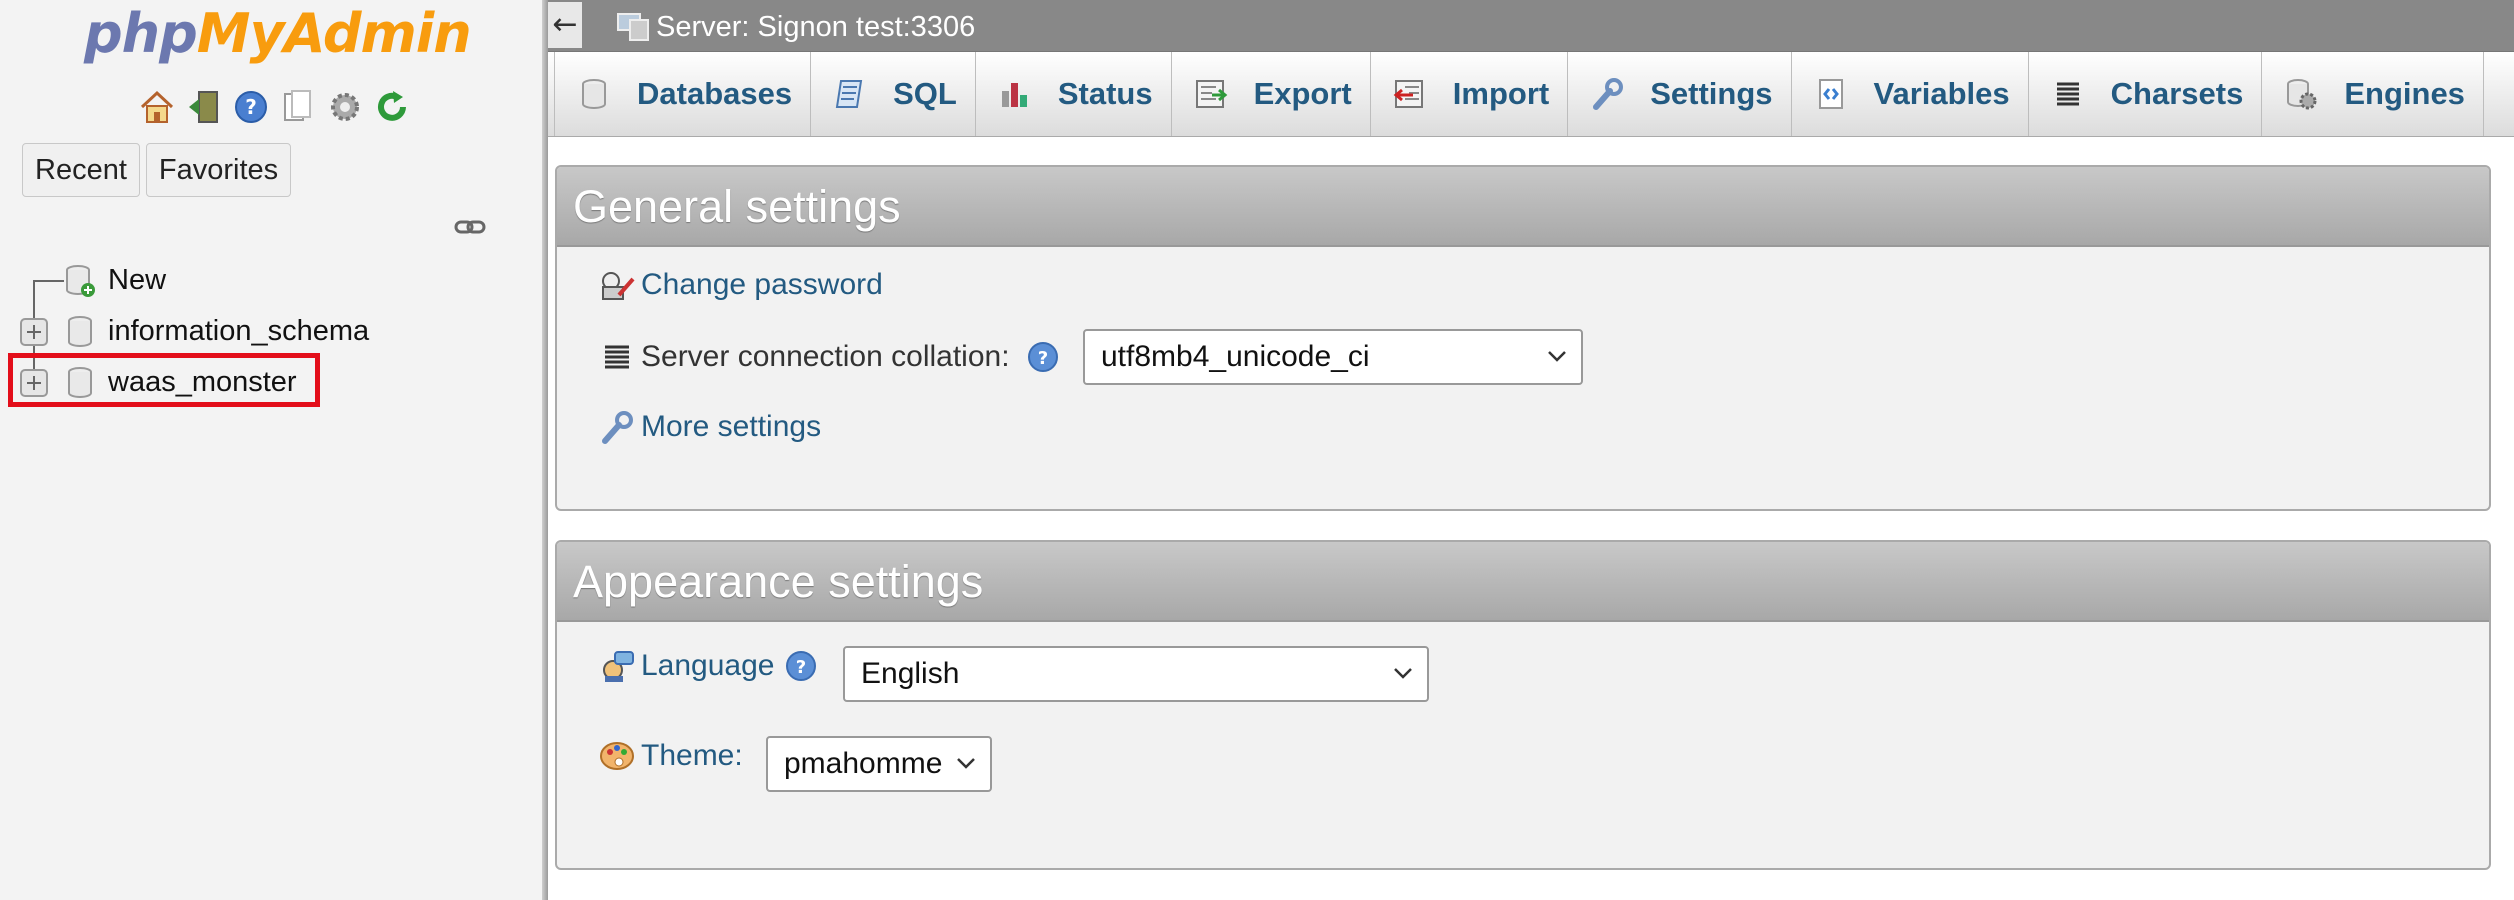 The image size is (2514, 900). Describe the element at coordinates (692, 756) in the screenshot. I see `theme-label: Theme:` at that location.